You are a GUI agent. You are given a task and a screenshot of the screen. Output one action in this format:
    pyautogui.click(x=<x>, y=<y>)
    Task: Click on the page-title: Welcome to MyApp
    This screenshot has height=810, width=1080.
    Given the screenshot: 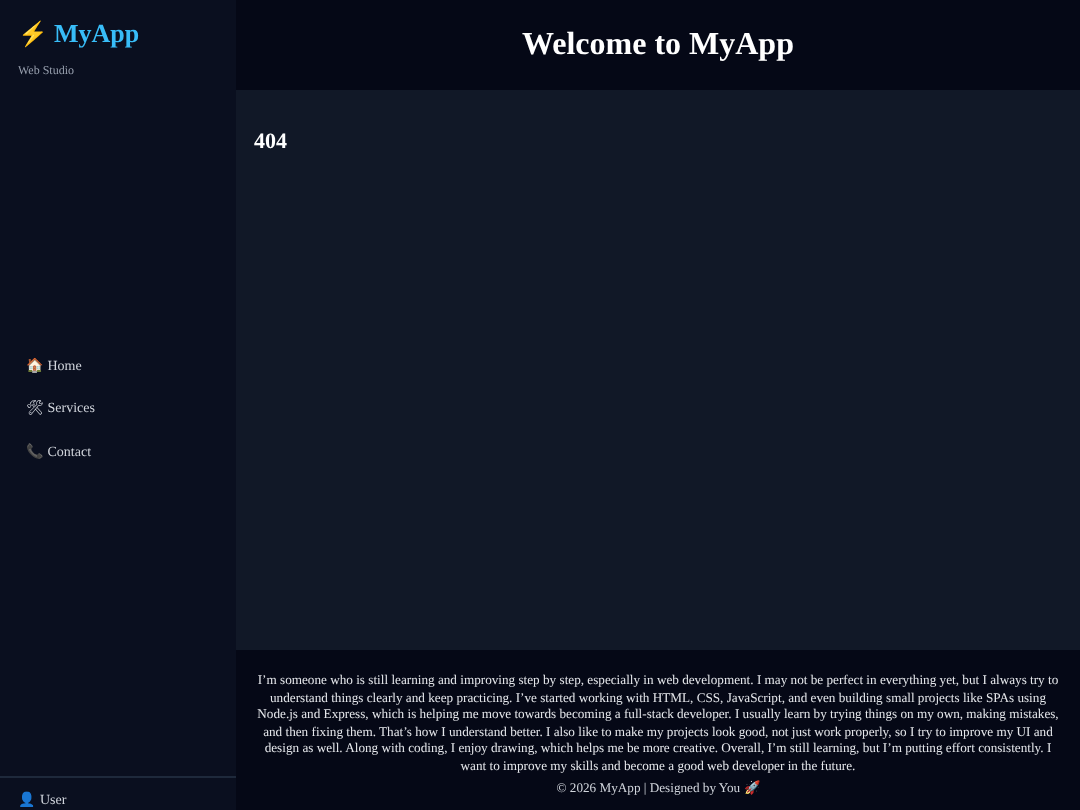 What is the action you would take?
    pyautogui.click(x=658, y=45)
    